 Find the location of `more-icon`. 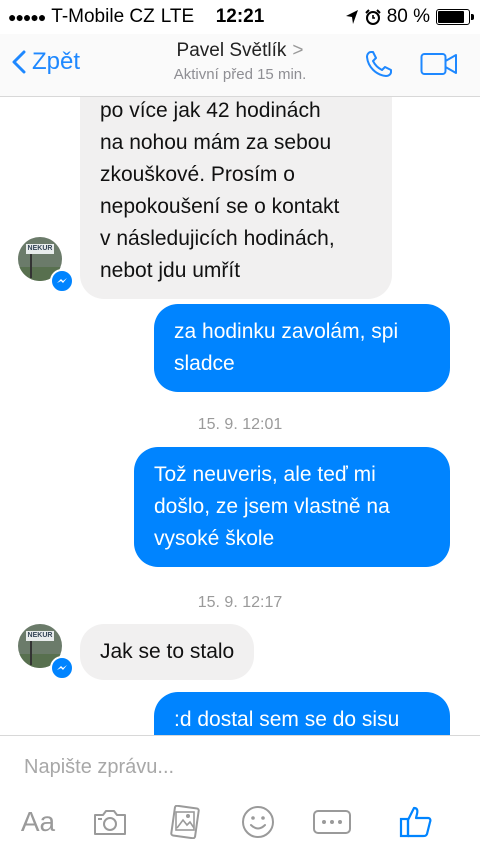

more-icon is located at coordinates (332, 822).